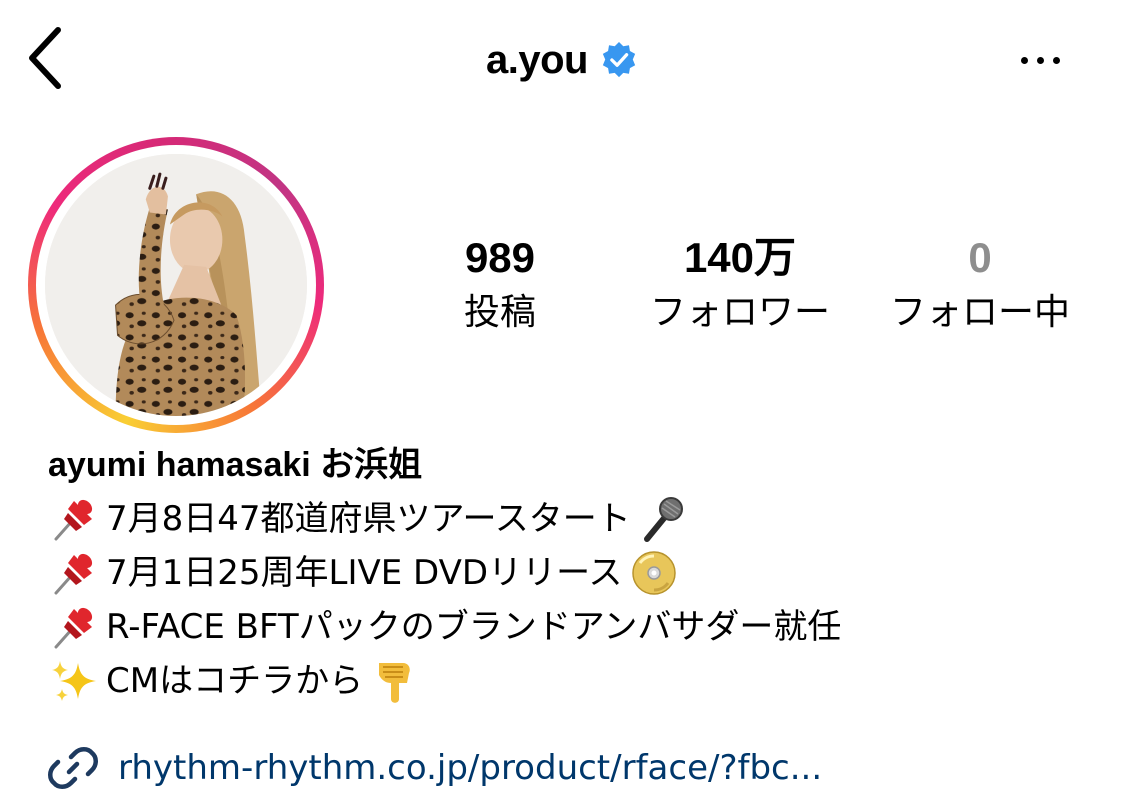  I want to click on profile-header: a.you, so click(562, 60).